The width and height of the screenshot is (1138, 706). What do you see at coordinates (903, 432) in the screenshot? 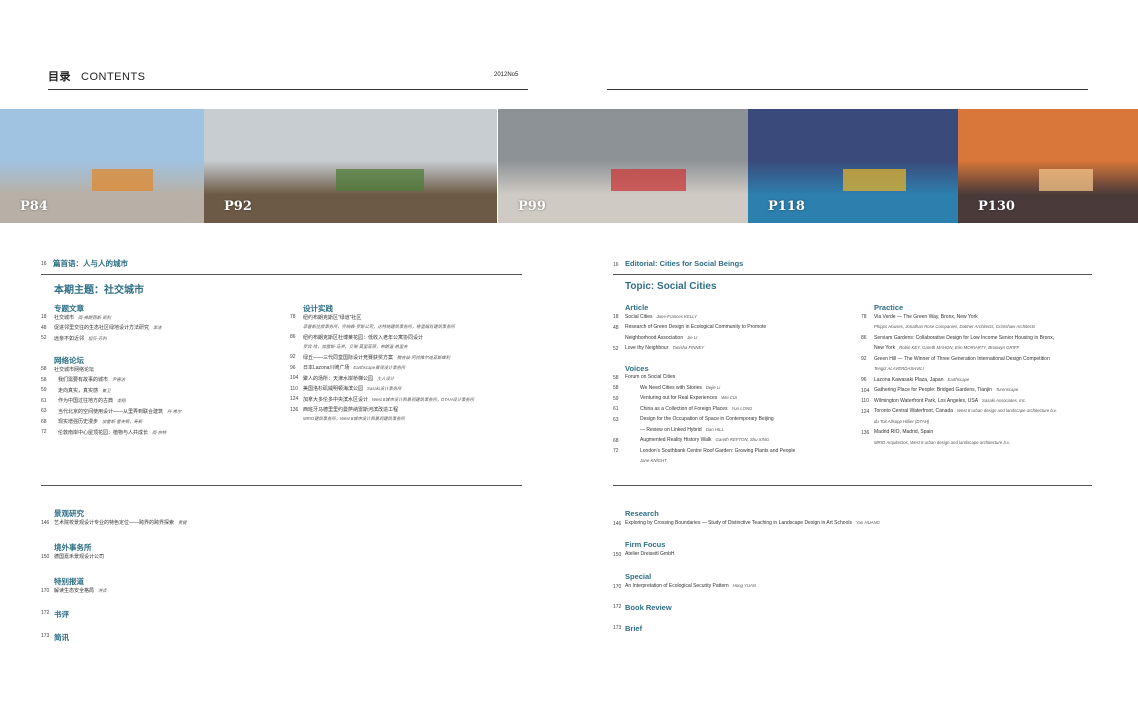
I see `toc-entry: Madrid RIO, Madrid, Spain` at bounding box center [903, 432].